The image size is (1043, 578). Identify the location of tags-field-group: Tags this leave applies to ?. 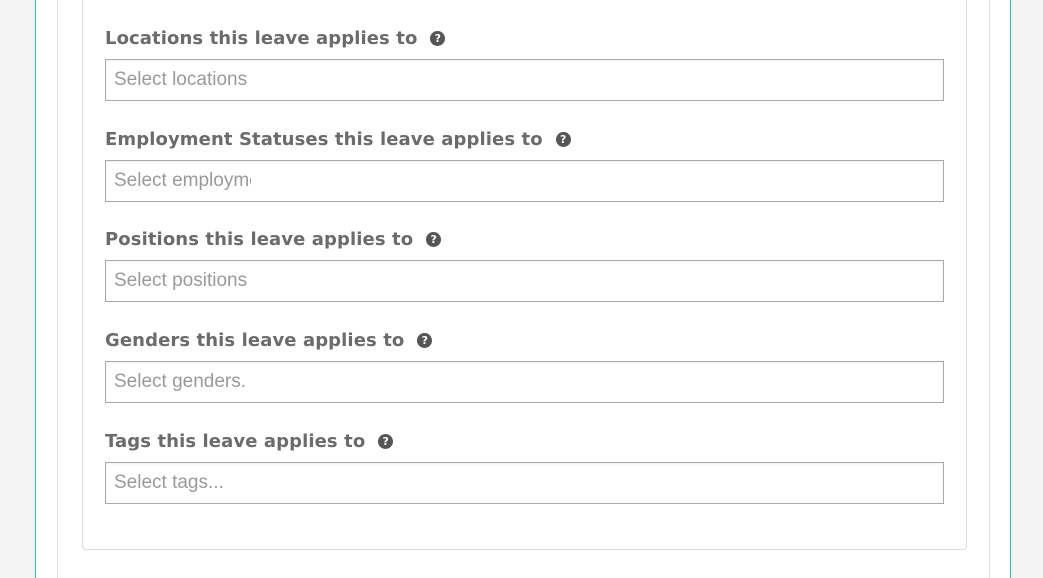
(524, 467).